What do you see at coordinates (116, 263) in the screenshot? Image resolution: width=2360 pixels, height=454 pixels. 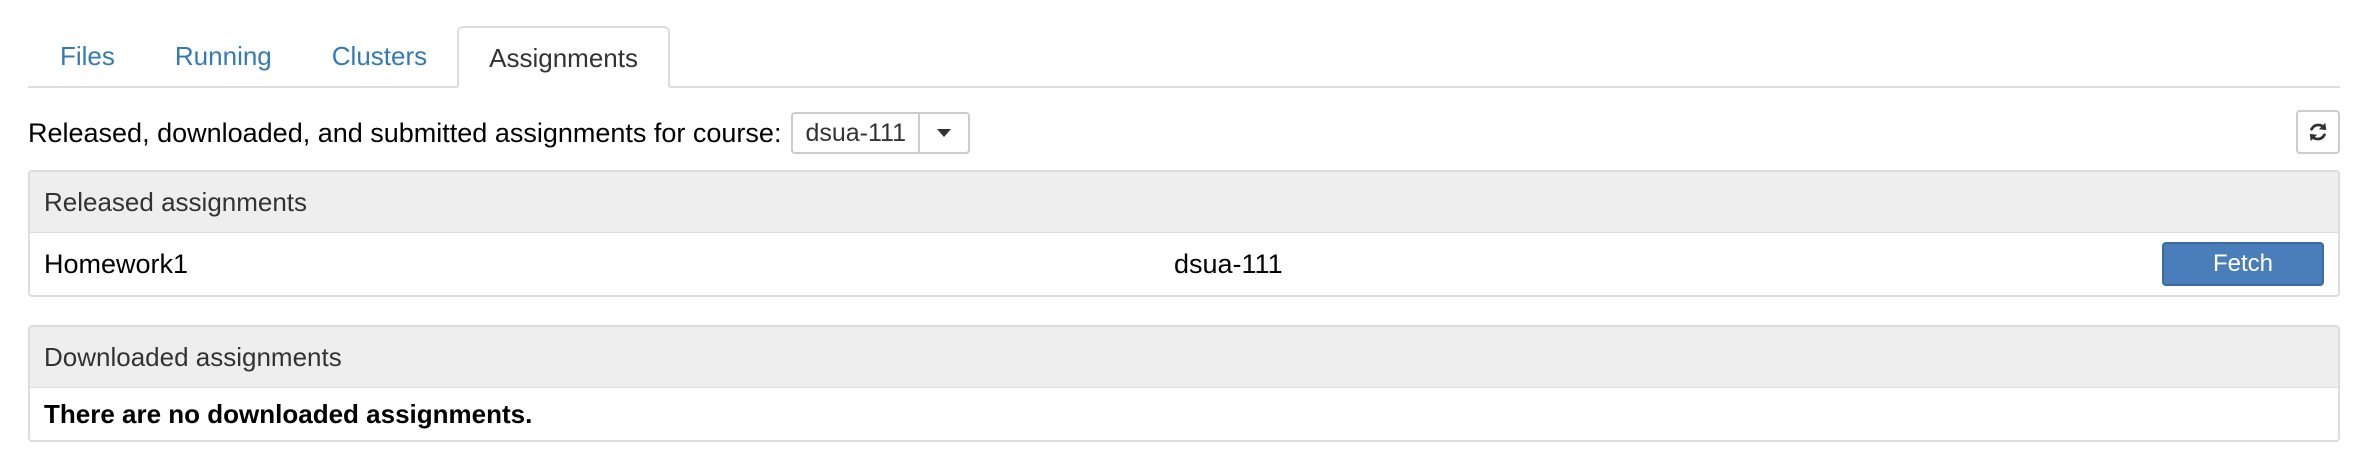 I see `assignment-name: Homework1` at bounding box center [116, 263].